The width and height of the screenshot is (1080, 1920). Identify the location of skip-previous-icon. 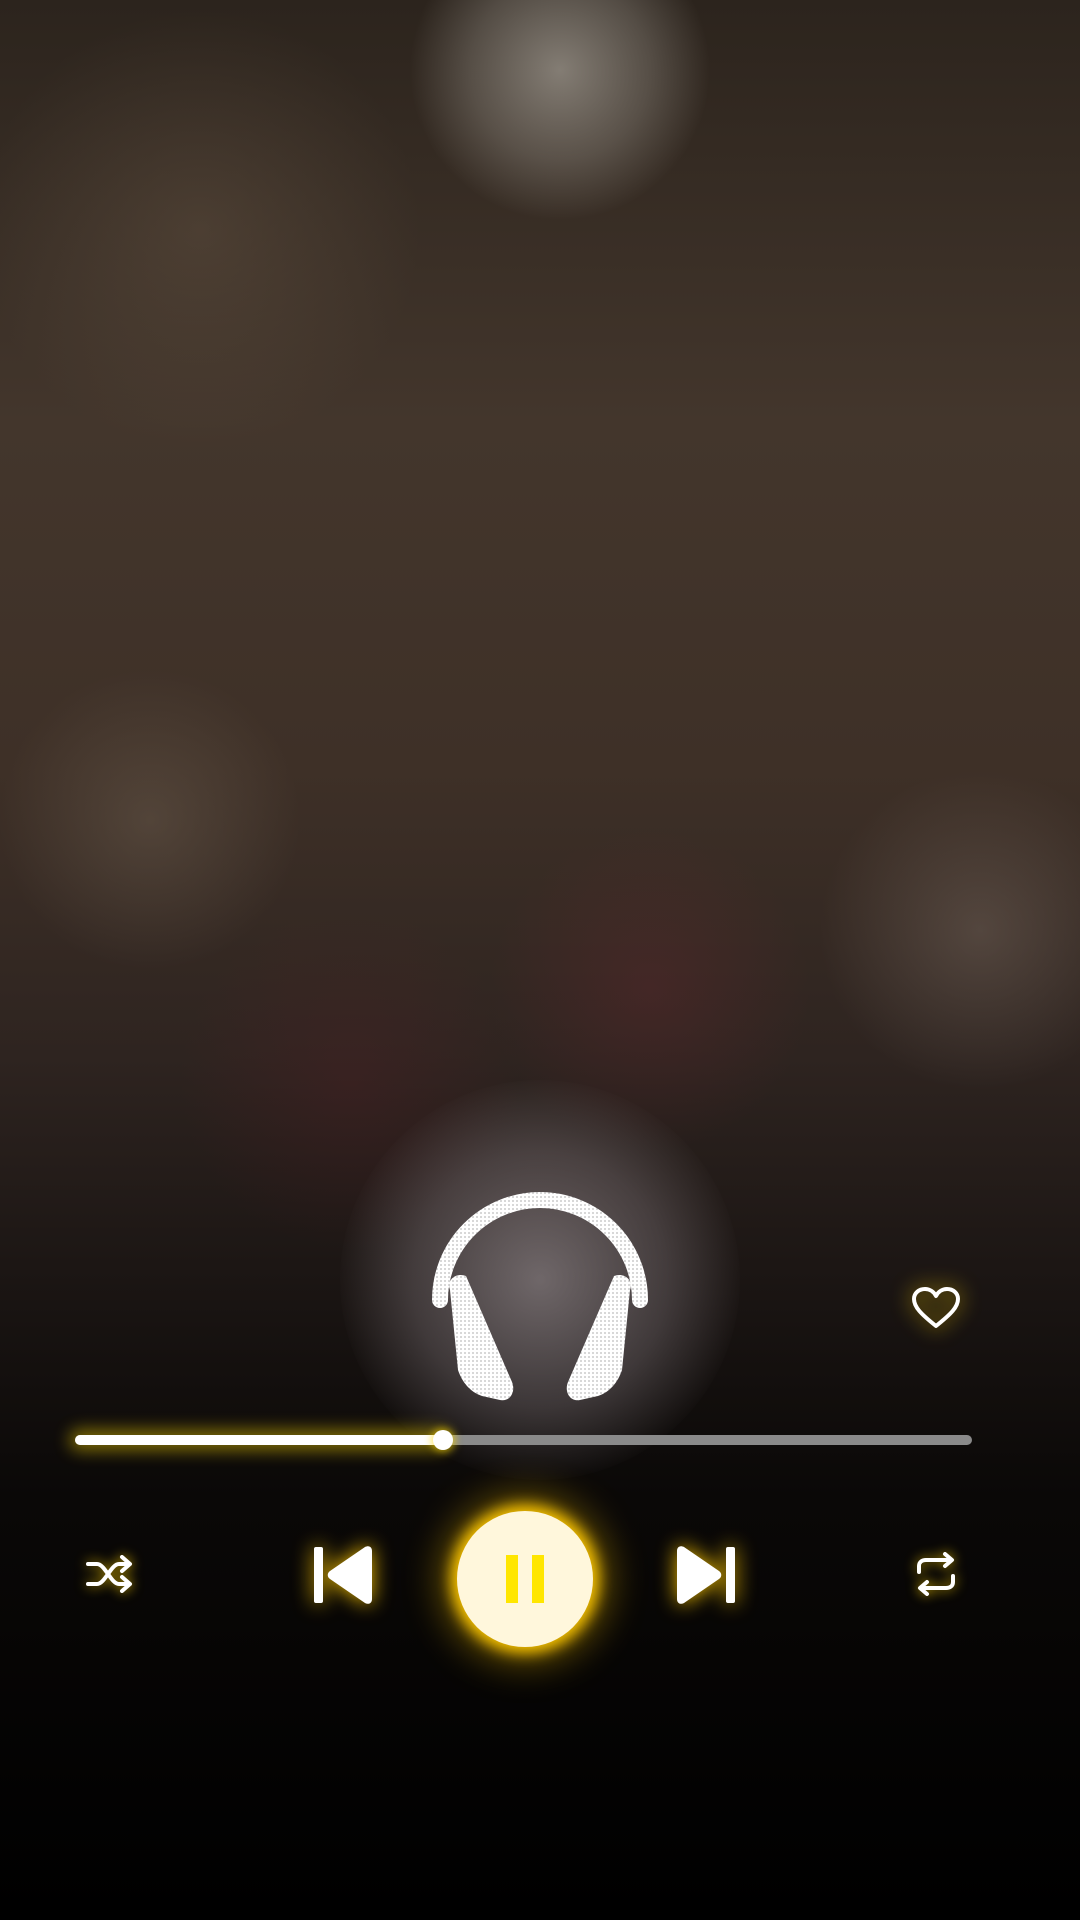
(343, 1575).